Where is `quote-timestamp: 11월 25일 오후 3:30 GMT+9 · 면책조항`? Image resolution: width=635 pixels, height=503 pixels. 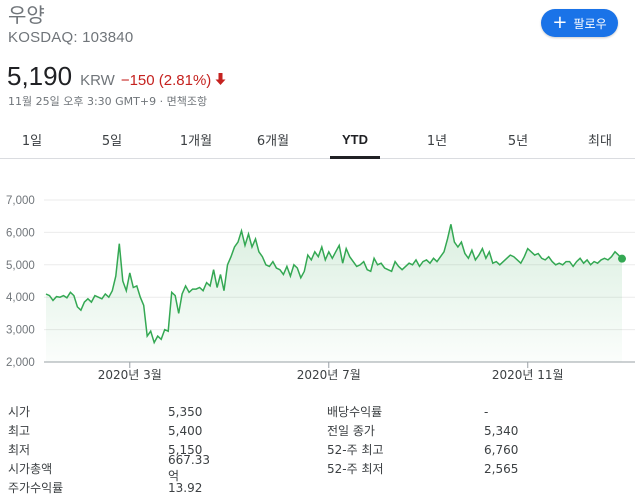 quote-timestamp: 11월 25일 오후 3:30 GMT+9 · 면책조항 is located at coordinates (108, 101).